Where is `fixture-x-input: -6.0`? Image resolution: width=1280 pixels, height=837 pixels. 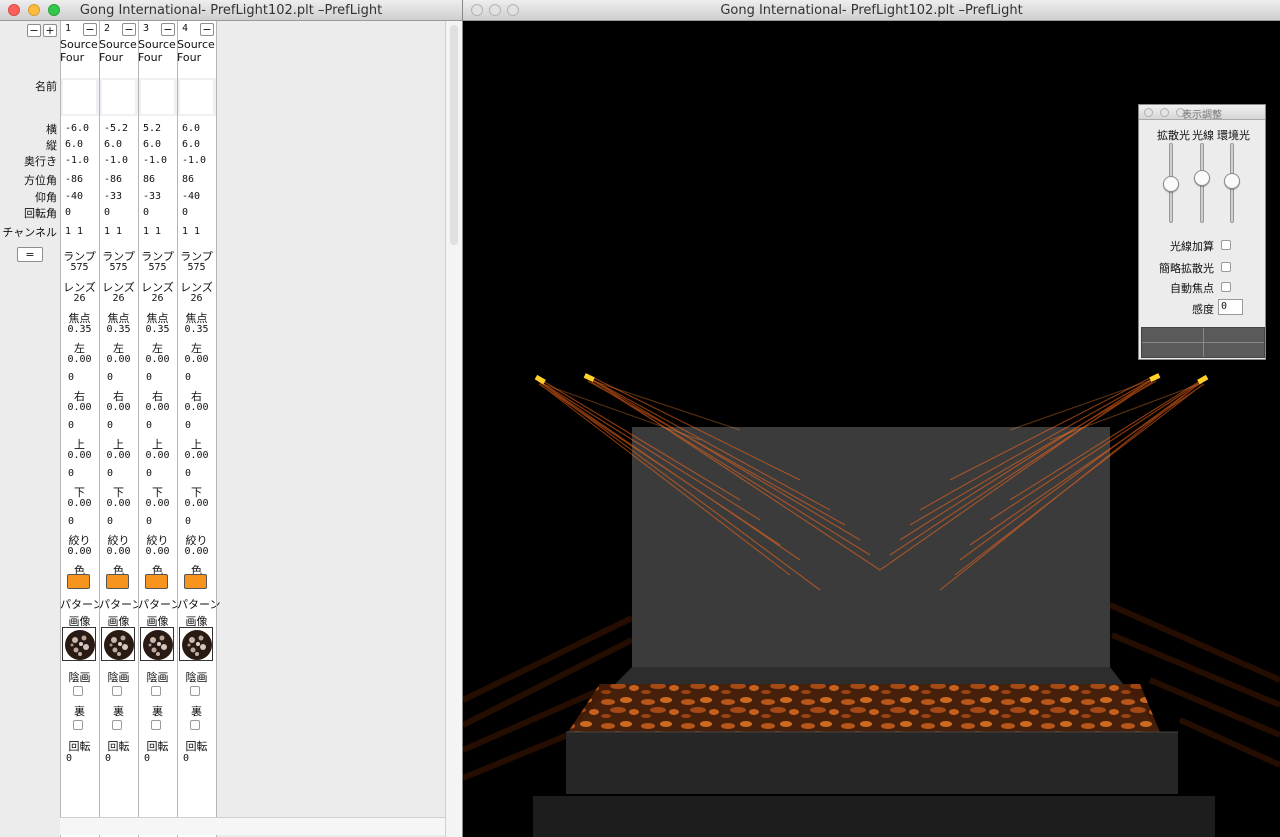
fixture-x-input: -6.0 is located at coordinates (78, 128).